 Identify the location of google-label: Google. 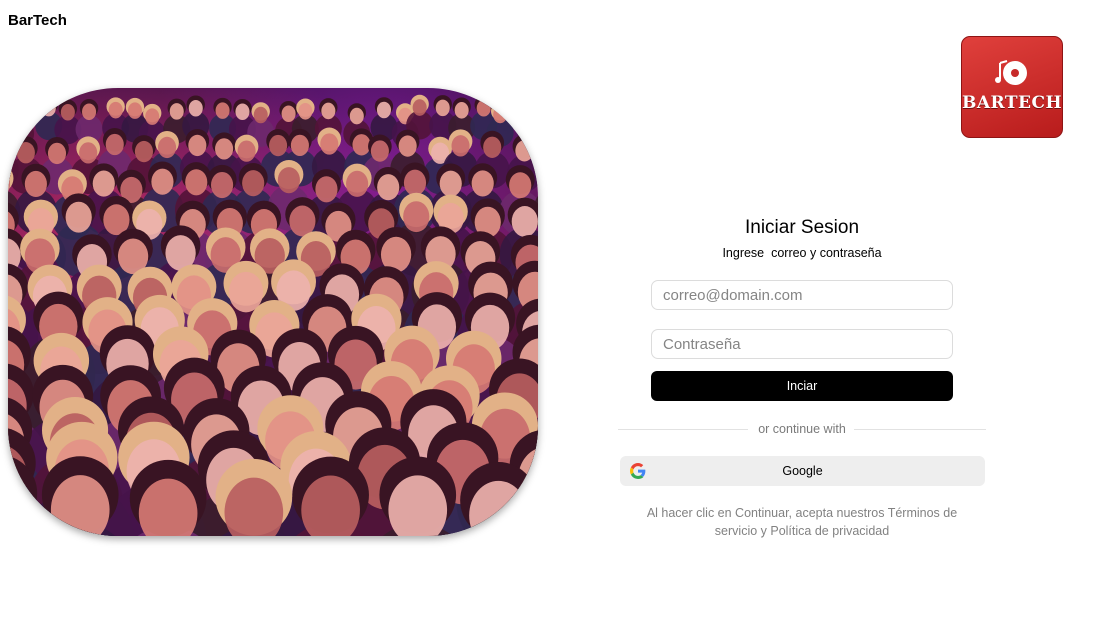
(802, 471).